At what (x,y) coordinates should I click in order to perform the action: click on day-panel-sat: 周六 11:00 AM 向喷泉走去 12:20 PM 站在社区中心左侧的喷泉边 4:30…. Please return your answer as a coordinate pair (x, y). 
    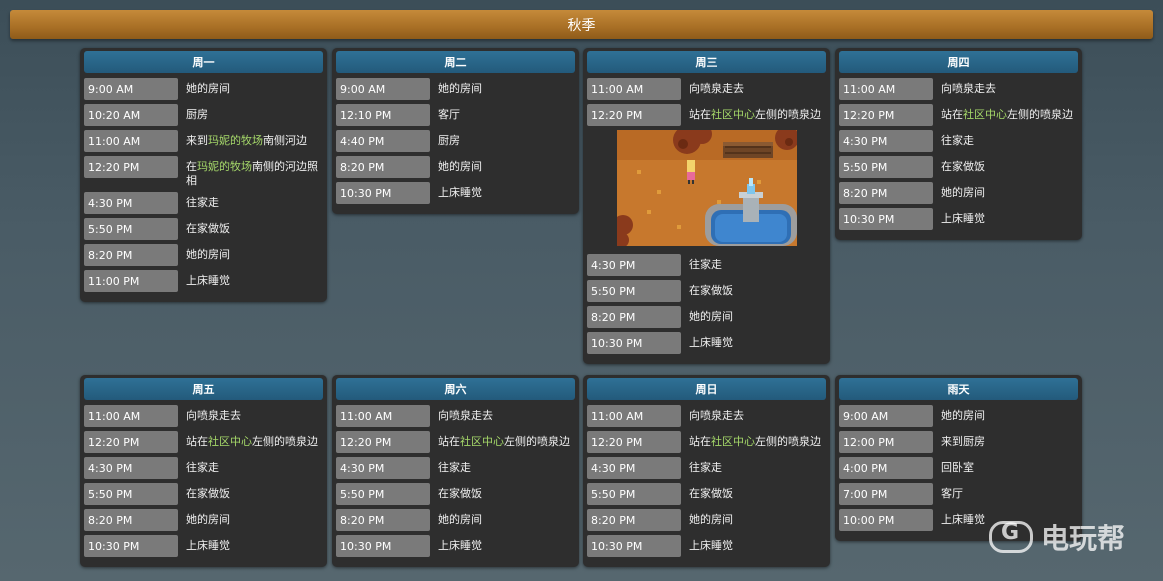
    Looking at the image, I should click on (455, 471).